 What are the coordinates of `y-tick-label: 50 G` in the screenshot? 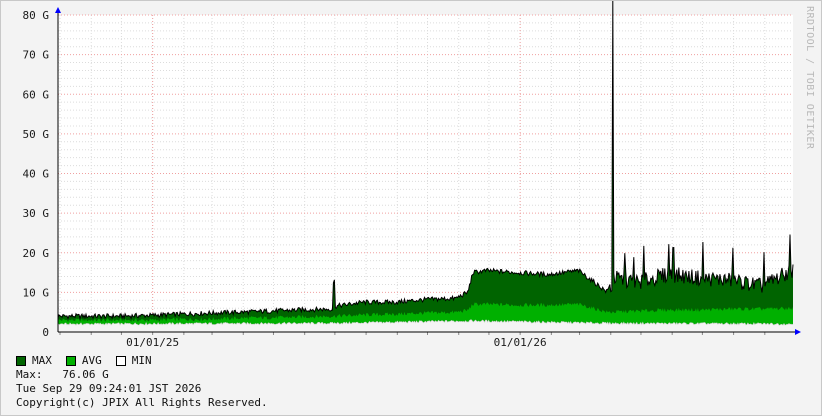 It's located at (36, 134).